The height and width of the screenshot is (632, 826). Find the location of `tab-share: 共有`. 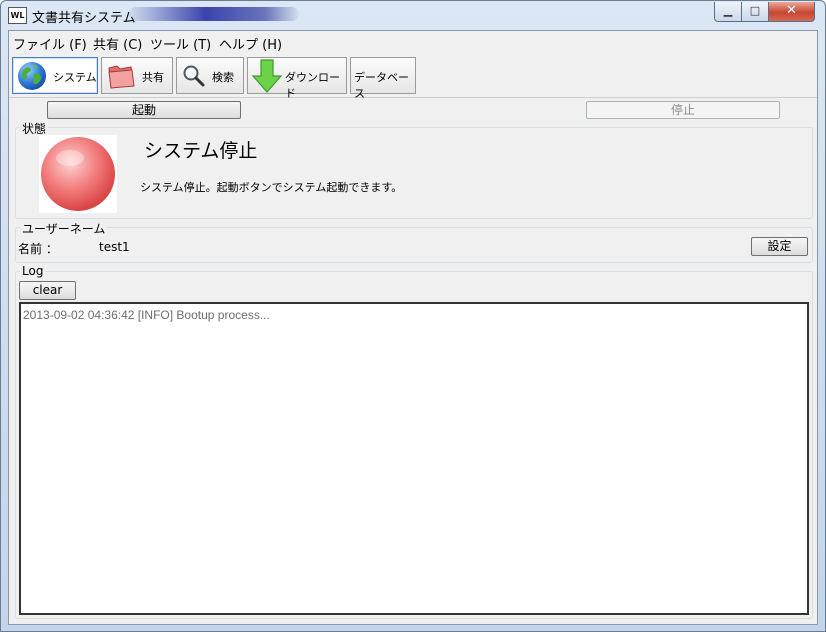

tab-share: 共有 is located at coordinates (137, 75).